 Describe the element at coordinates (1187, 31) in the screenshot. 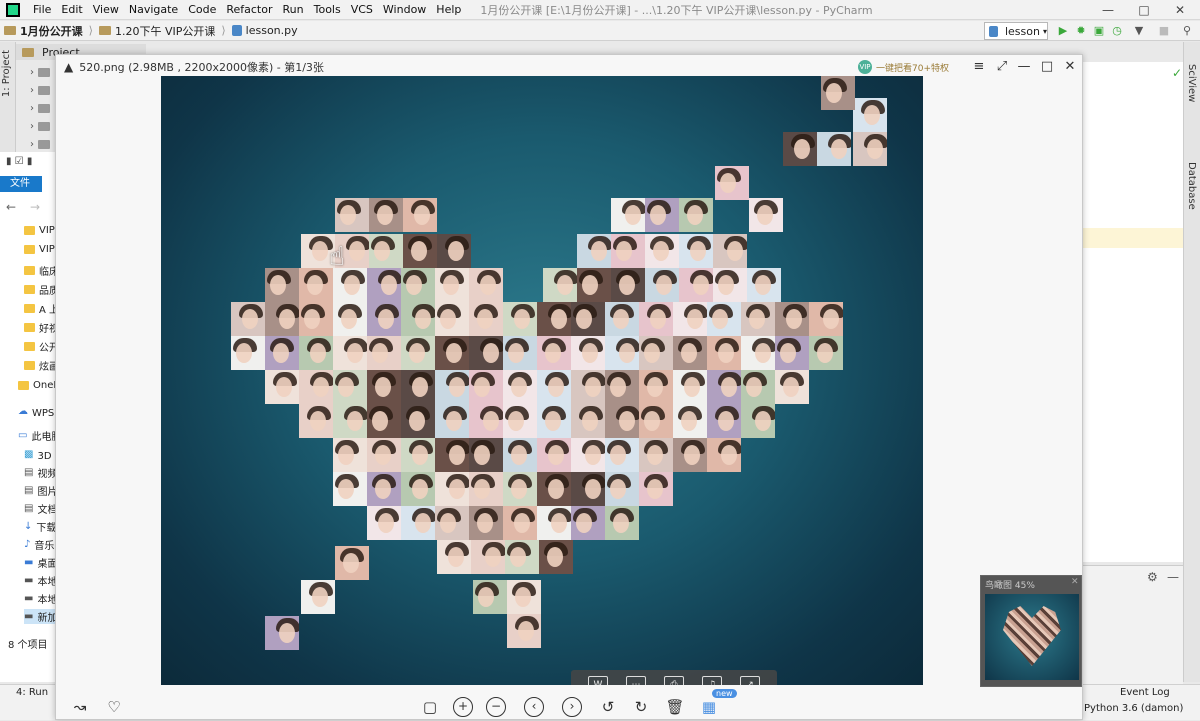

I see `search-icon: ⚲` at that location.